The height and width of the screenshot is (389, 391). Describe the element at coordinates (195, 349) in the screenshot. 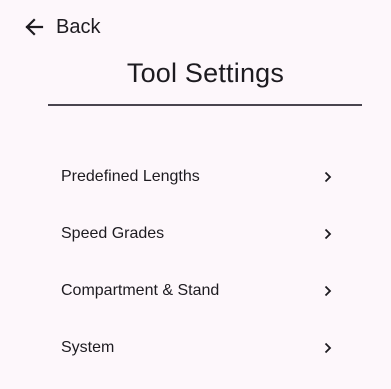

I see `menu-item-system: System` at that location.